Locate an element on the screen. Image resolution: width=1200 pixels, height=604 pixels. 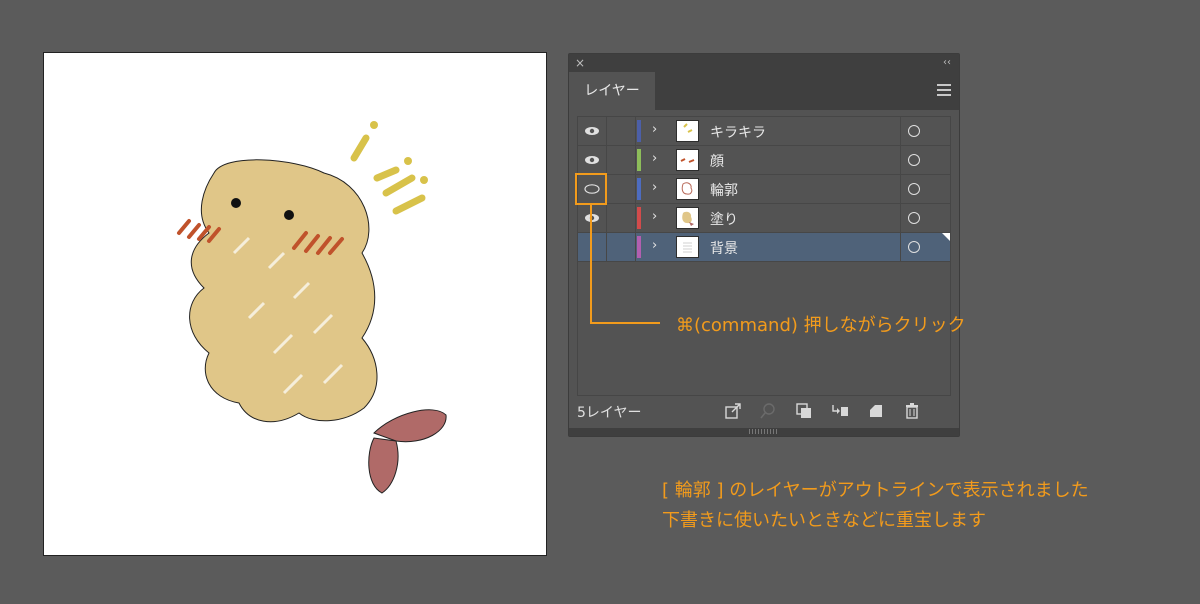
tab-layers: レイヤー is located at coordinates (612, 91).